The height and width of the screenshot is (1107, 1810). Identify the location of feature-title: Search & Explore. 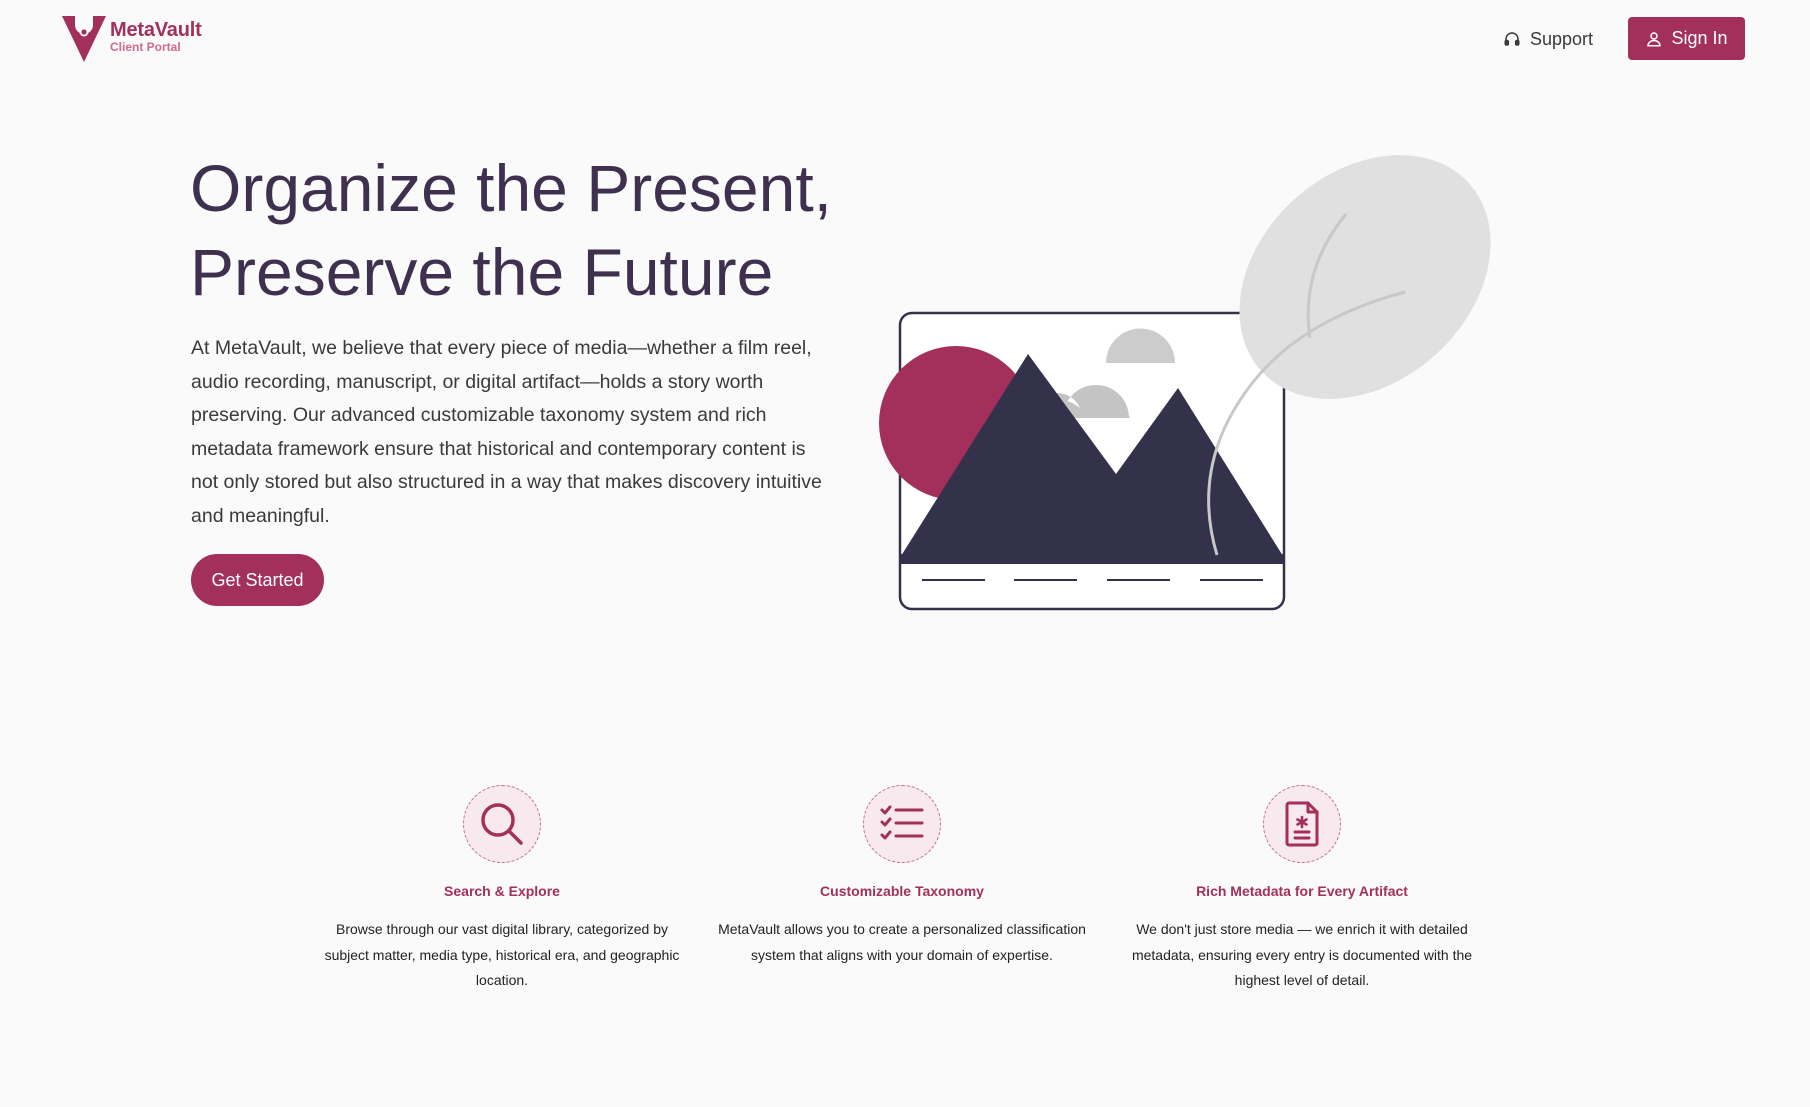
(502, 891).